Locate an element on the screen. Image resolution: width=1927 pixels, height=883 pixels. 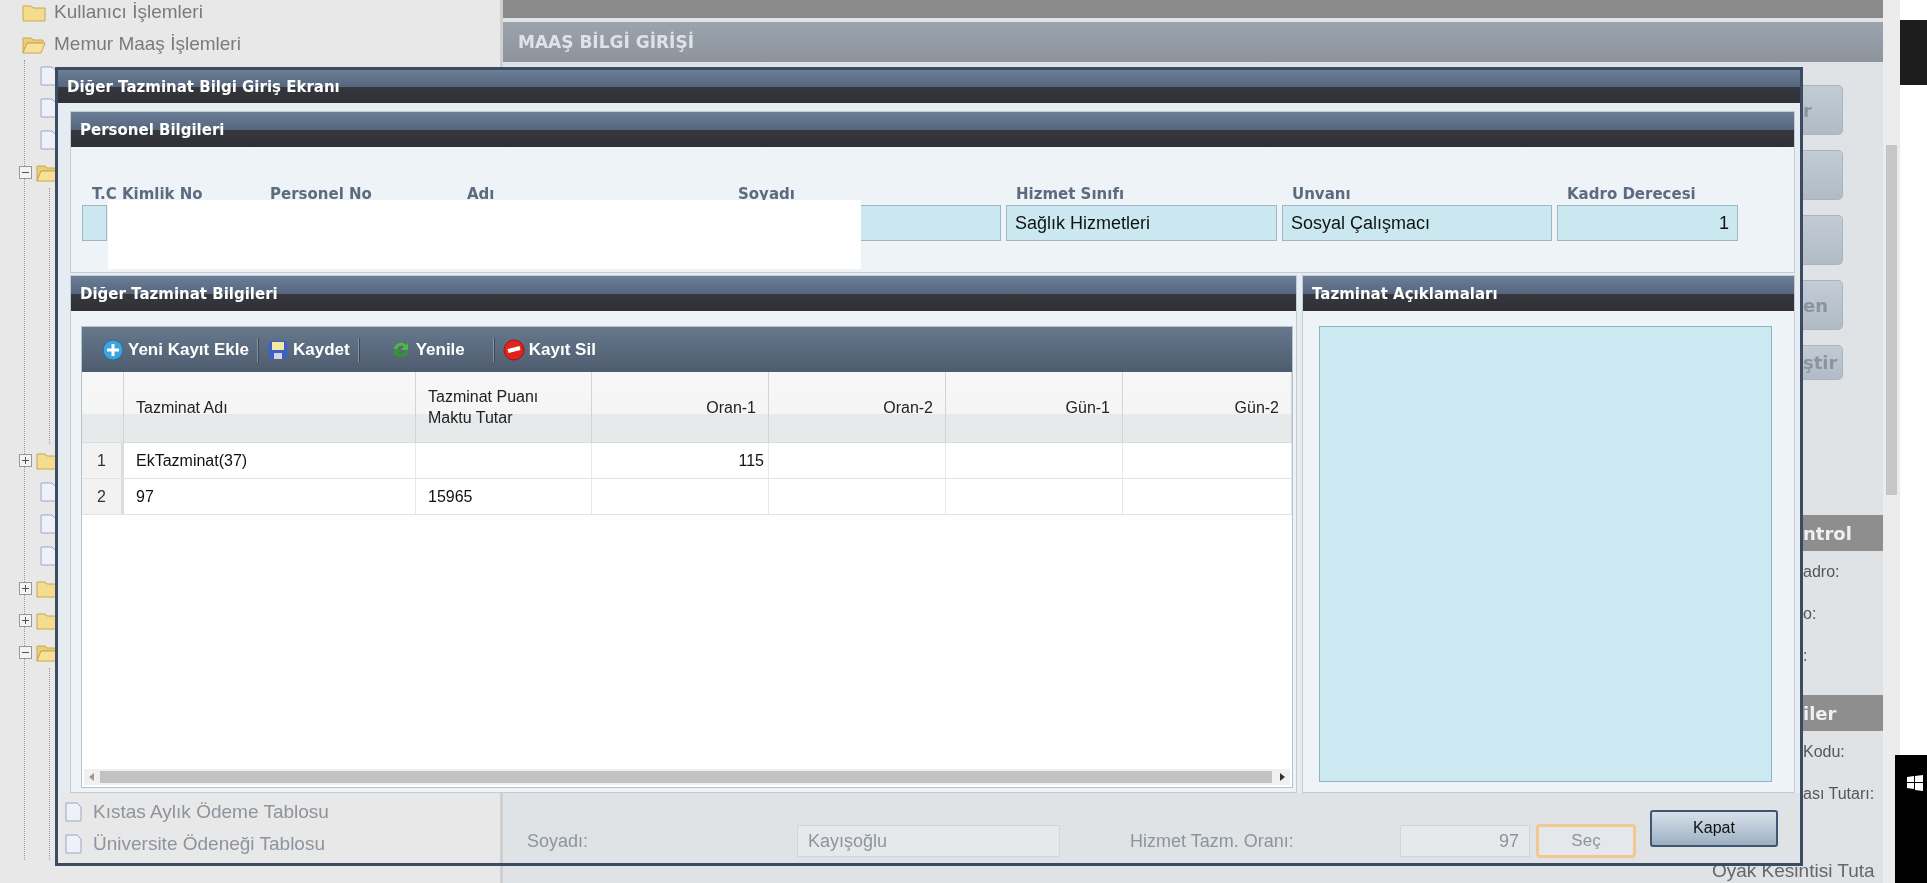
horizontal-scrollbar is located at coordinates (687, 777).